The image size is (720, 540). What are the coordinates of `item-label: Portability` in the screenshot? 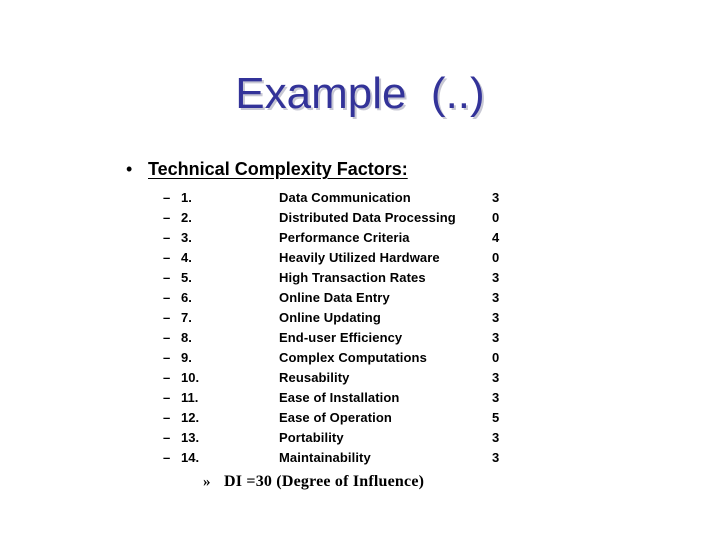 It's located at (311, 437).